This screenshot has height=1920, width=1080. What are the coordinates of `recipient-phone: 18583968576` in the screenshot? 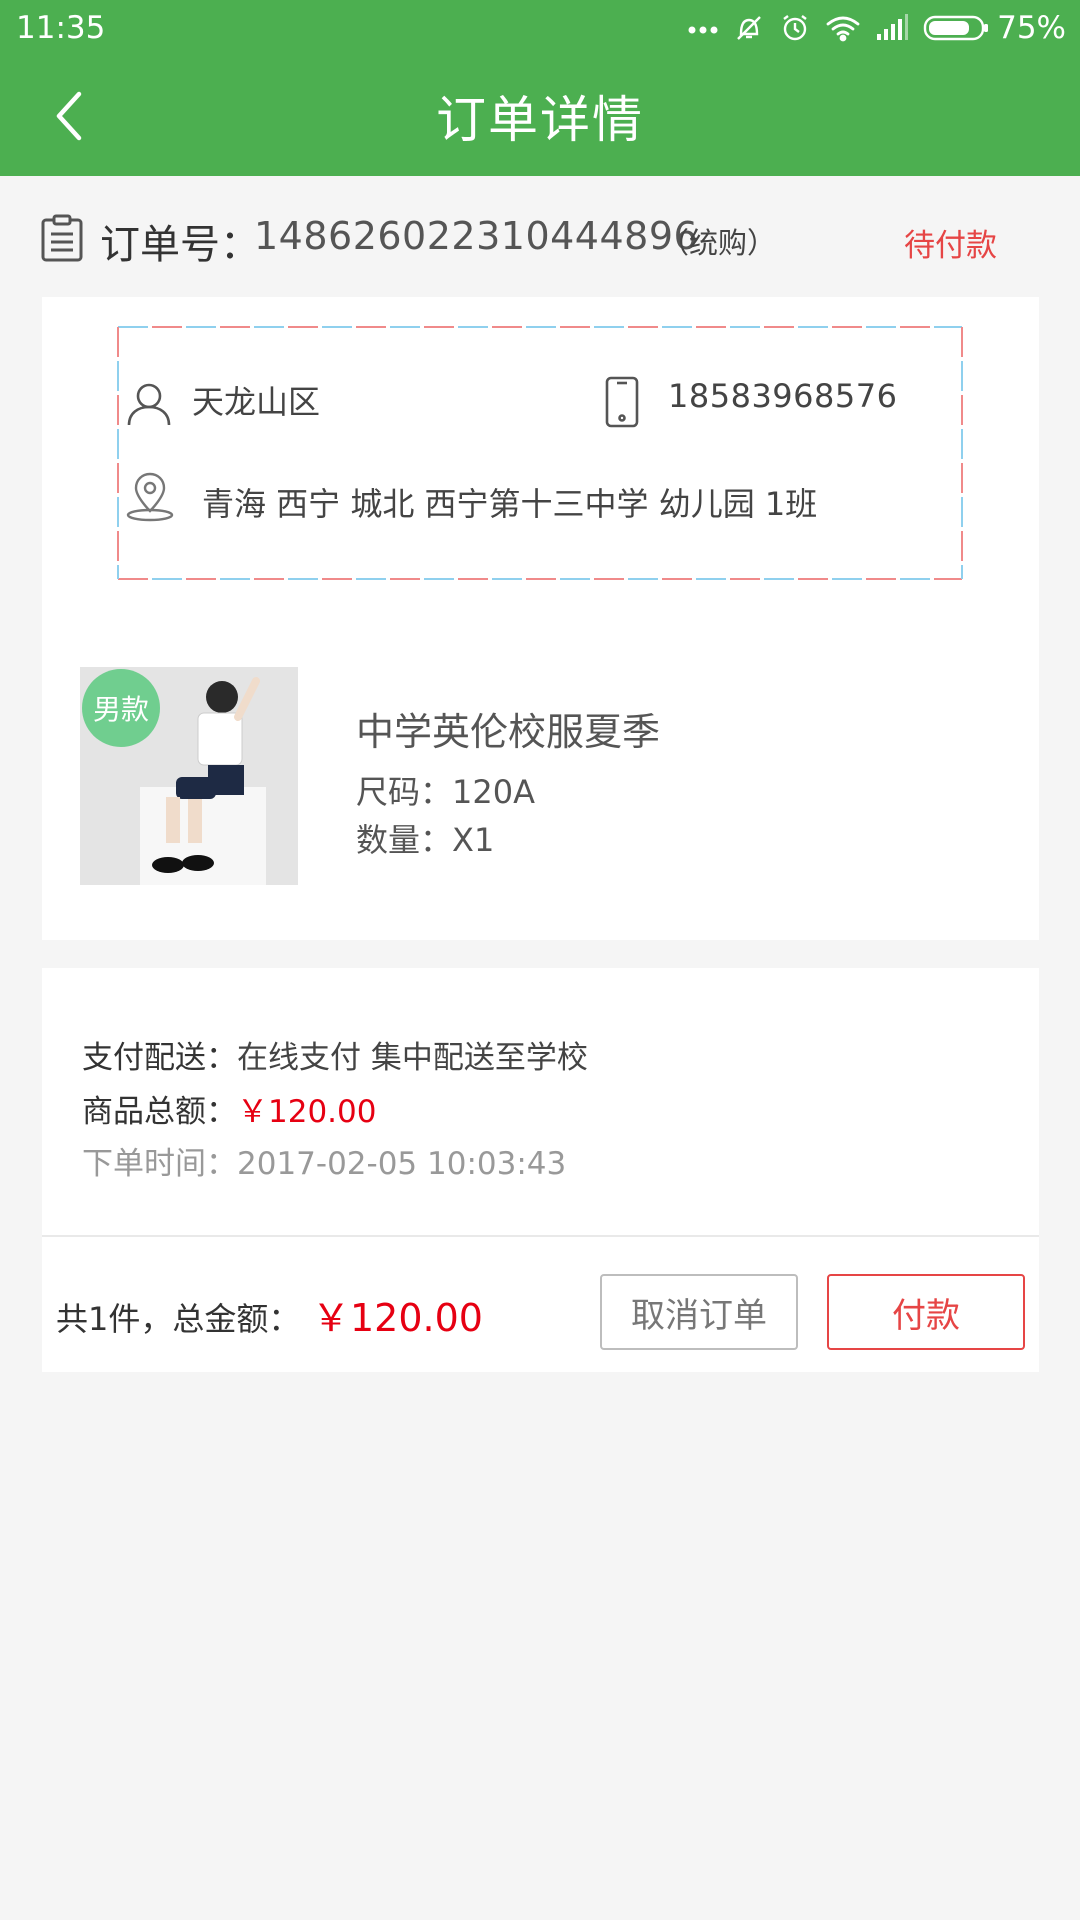 It's located at (783, 396).